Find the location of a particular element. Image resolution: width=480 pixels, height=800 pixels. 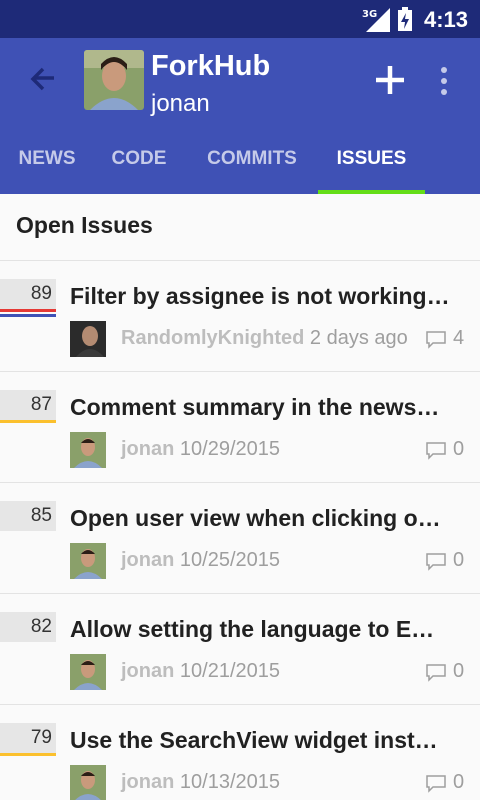

signal-3g-icon: 3G is located at coordinates (376, 20).